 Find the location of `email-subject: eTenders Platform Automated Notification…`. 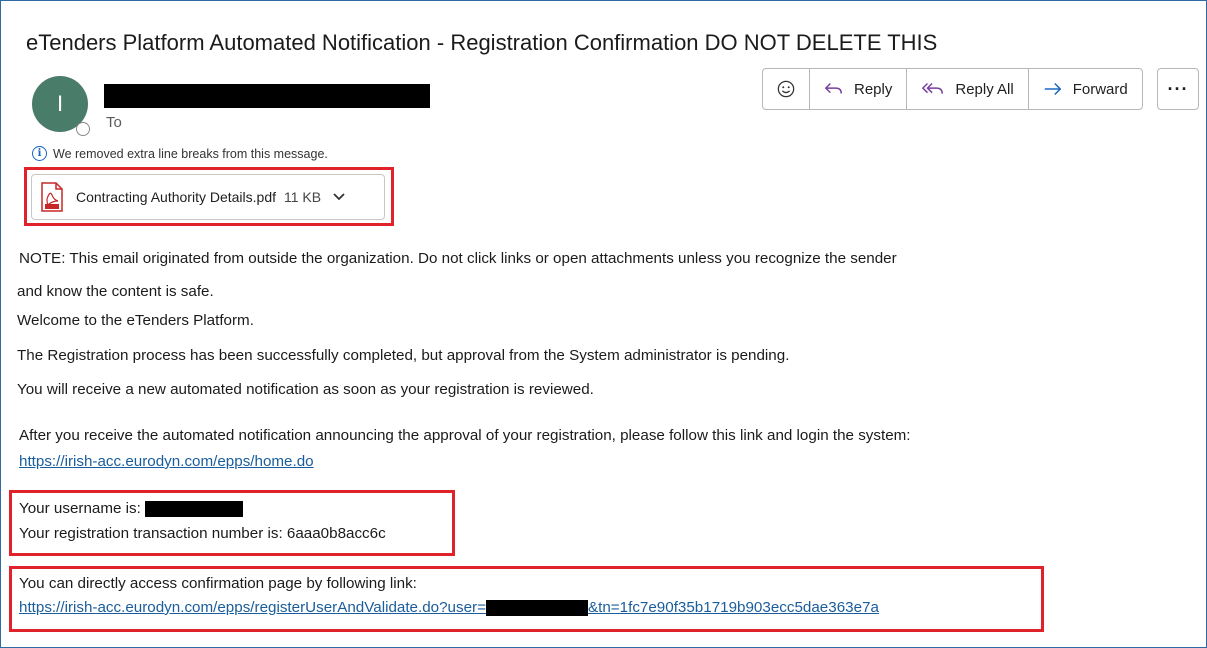

email-subject: eTenders Platform Automated Notification… is located at coordinates (482, 42).